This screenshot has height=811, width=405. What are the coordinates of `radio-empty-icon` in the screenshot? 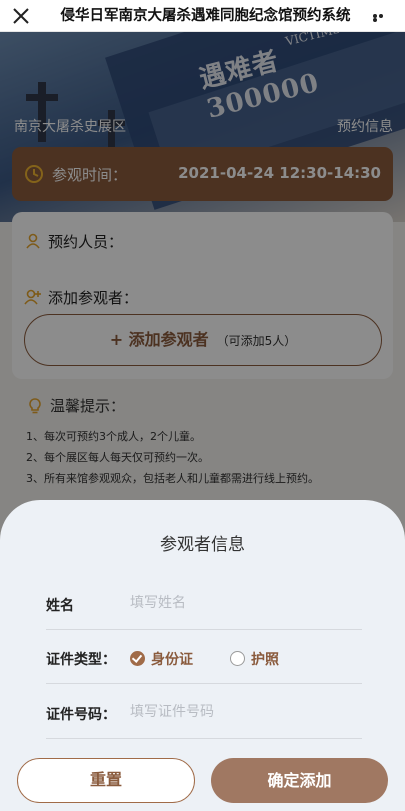 It's located at (237, 658).